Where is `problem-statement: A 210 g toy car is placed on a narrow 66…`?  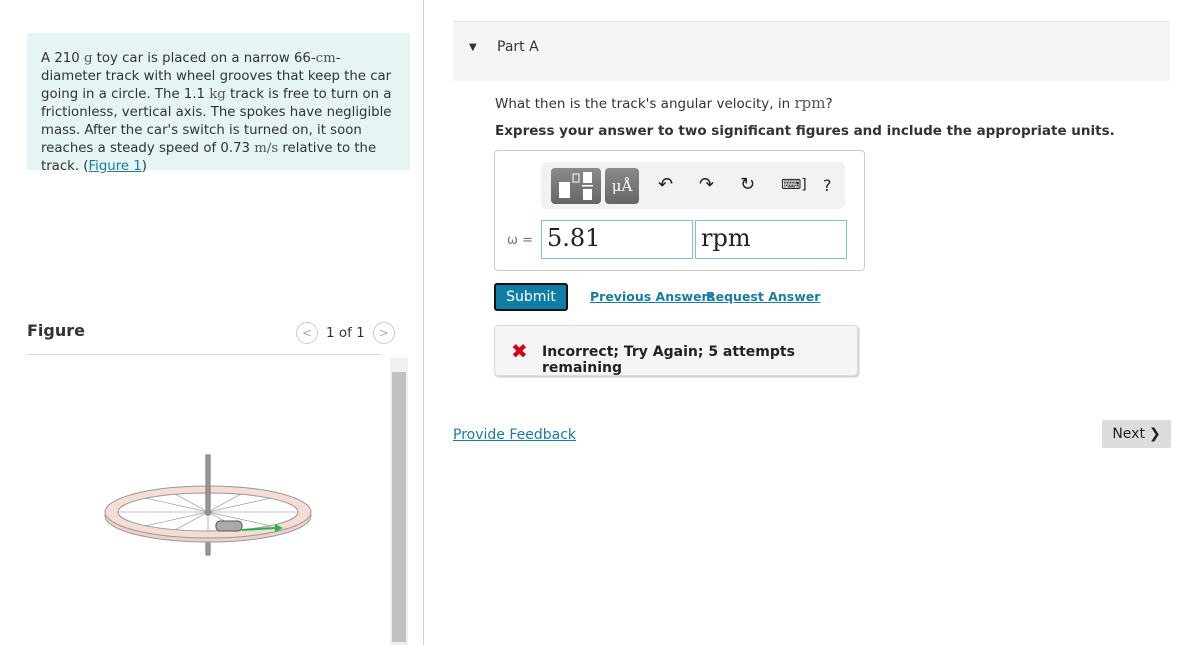
problem-statement: A 210 g toy car is placed on a narrow 66… is located at coordinates (218, 103).